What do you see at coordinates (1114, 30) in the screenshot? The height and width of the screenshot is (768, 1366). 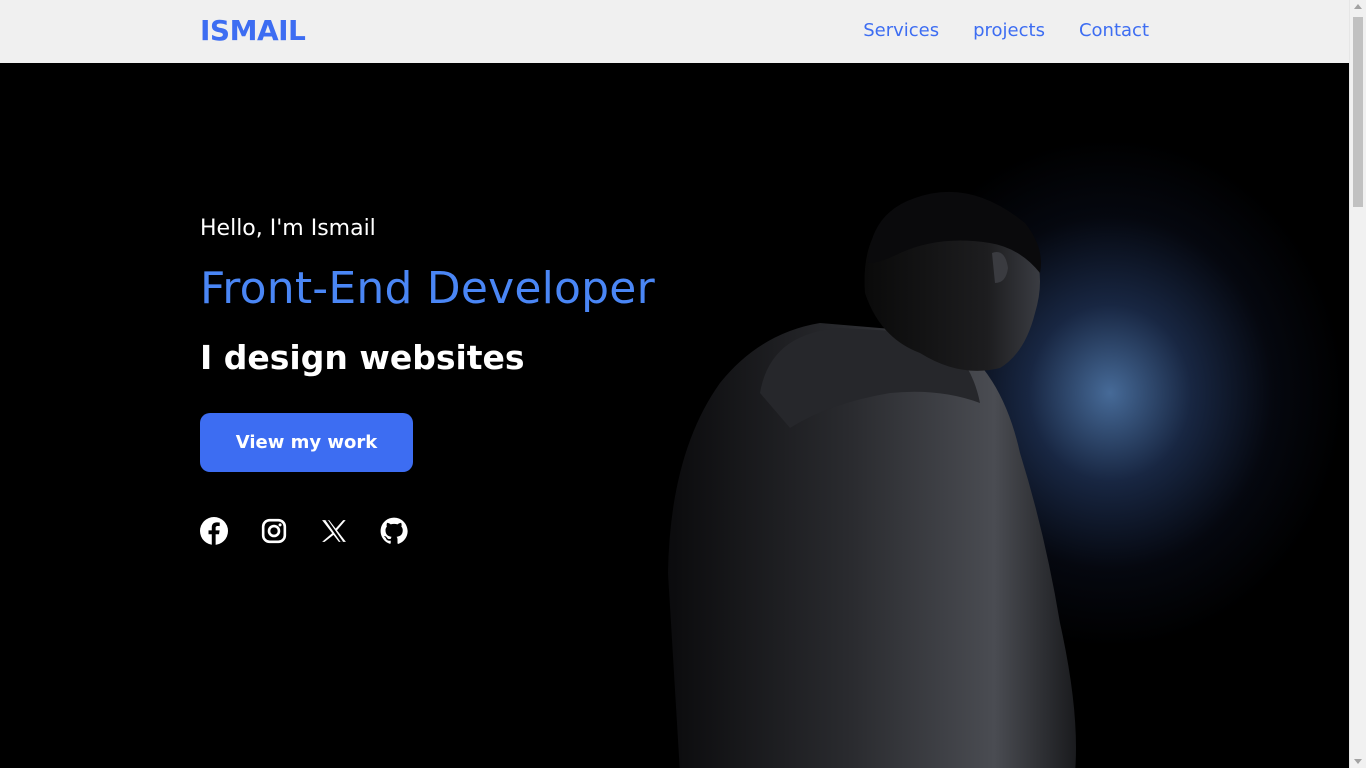 I see `nav-link-contact: Contact` at bounding box center [1114, 30].